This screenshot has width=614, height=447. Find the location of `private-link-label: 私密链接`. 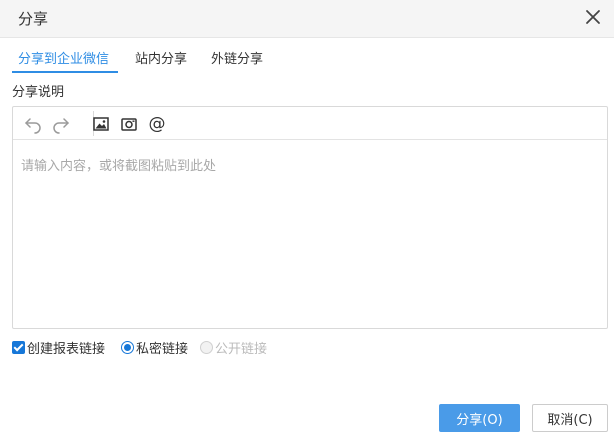

private-link-label: 私密链接 is located at coordinates (162, 349).